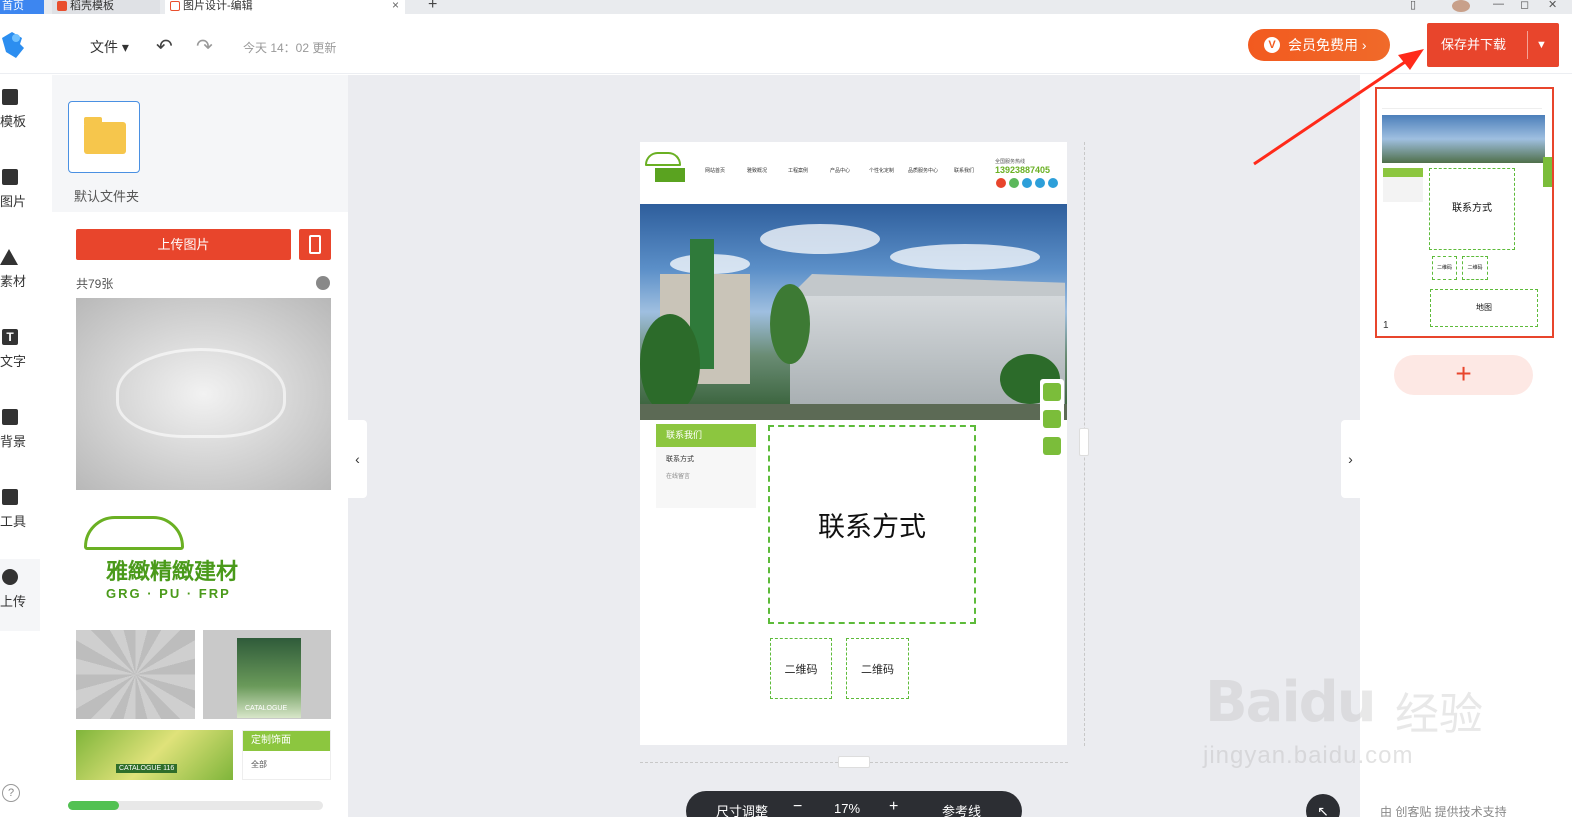 This screenshot has height=817, width=1572. Describe the element at coordinates (680, 459) in the screenshot. I see `side-menu-item: 联系方式` at that location.